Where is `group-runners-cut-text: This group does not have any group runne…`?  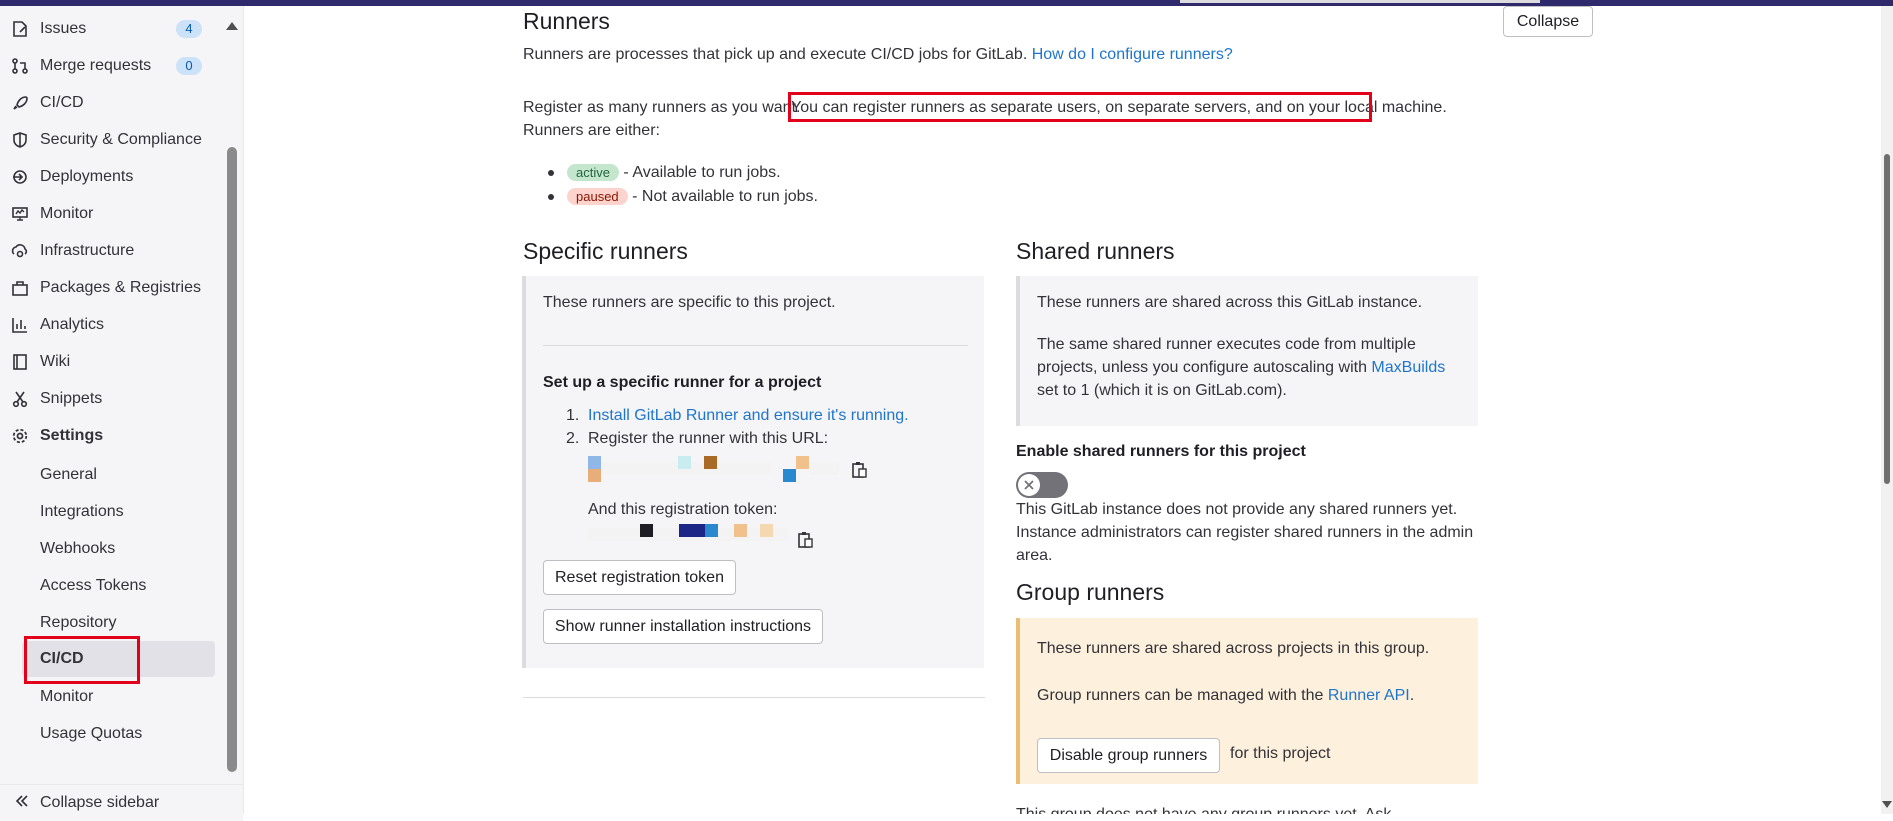 group-runners-cut-text: This group does not have any group runne… is located at coordinates (1203, 810).